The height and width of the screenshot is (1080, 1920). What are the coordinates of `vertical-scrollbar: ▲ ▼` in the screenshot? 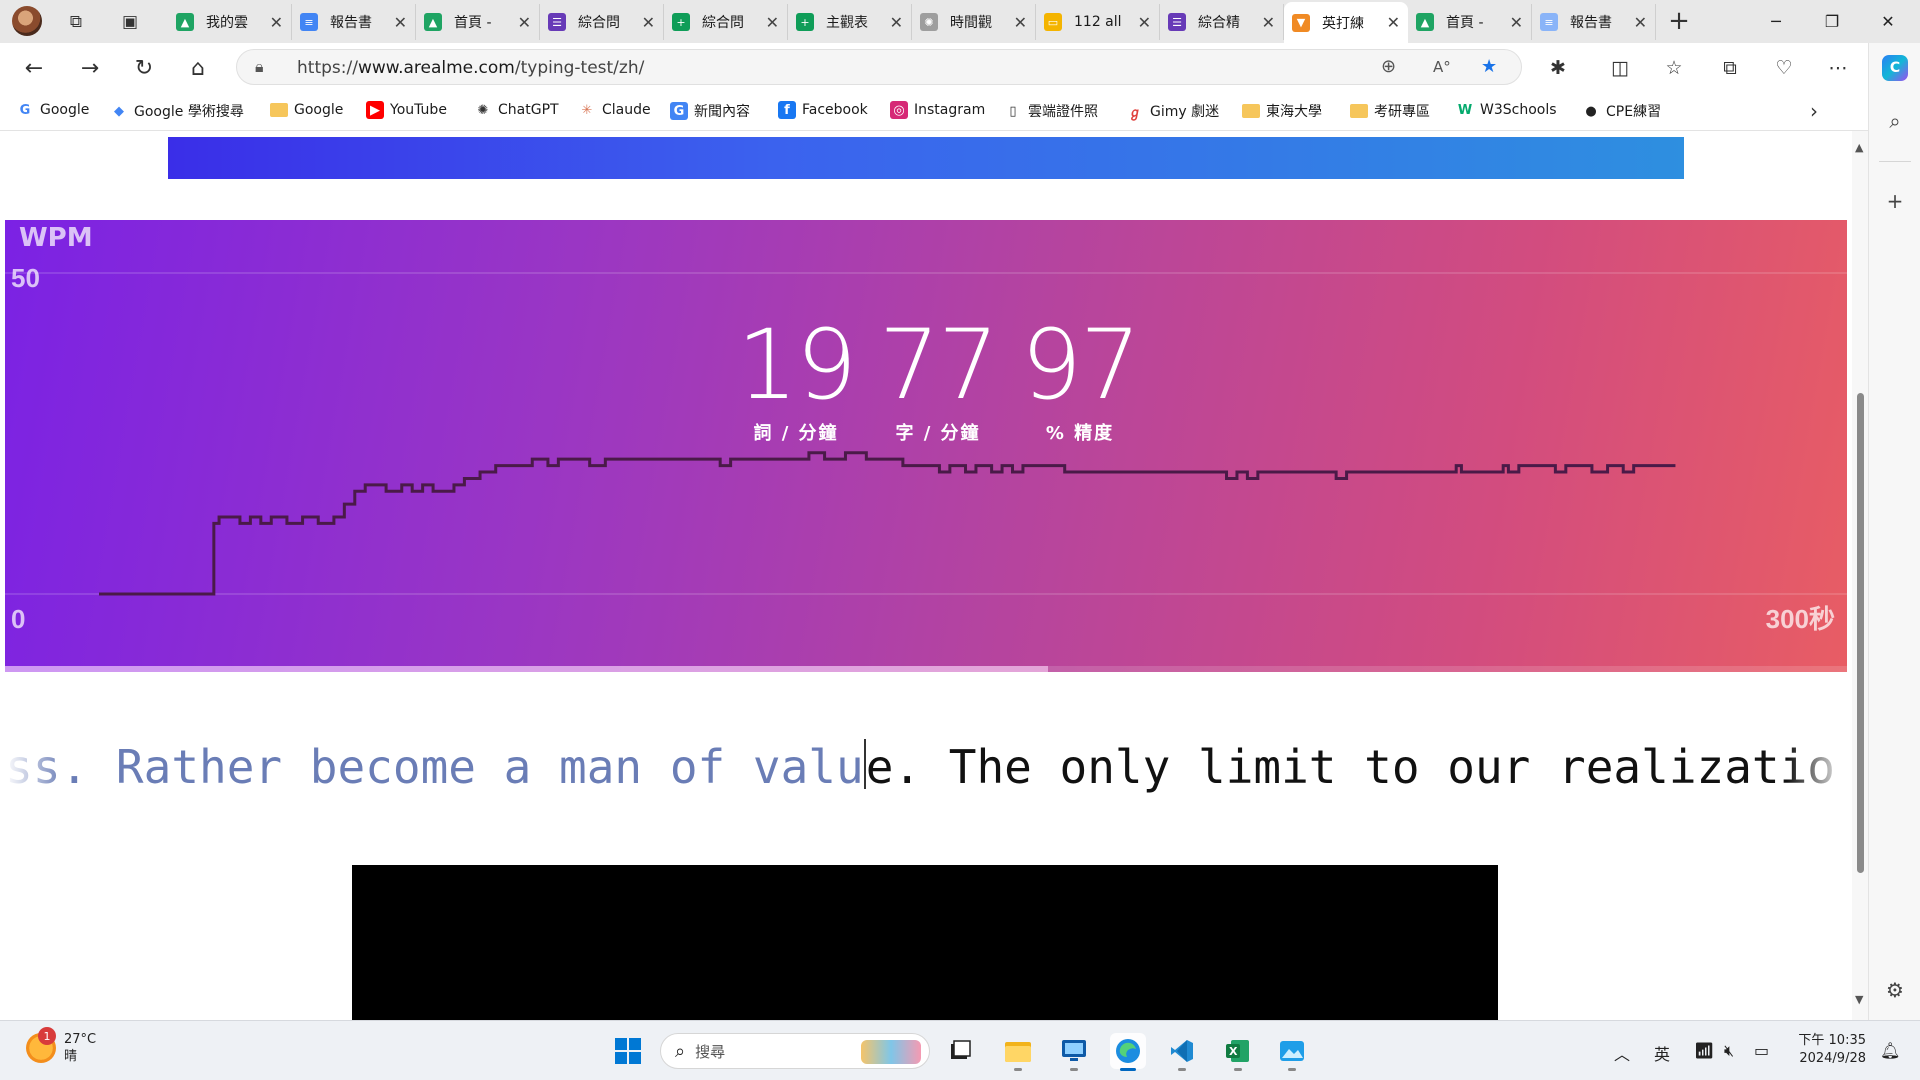 It's located at (1860, 575).